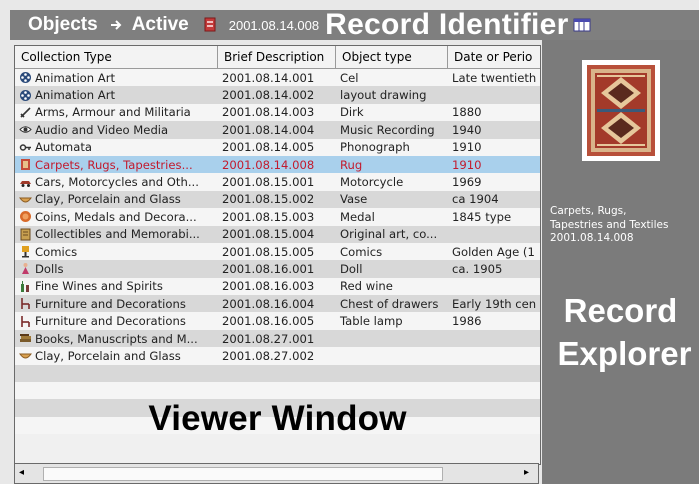 The image size is (699, 484). Describe the element at coordinates (529, 473) in the screenshot. I see `scroll-right-icon: ▸` at that location.